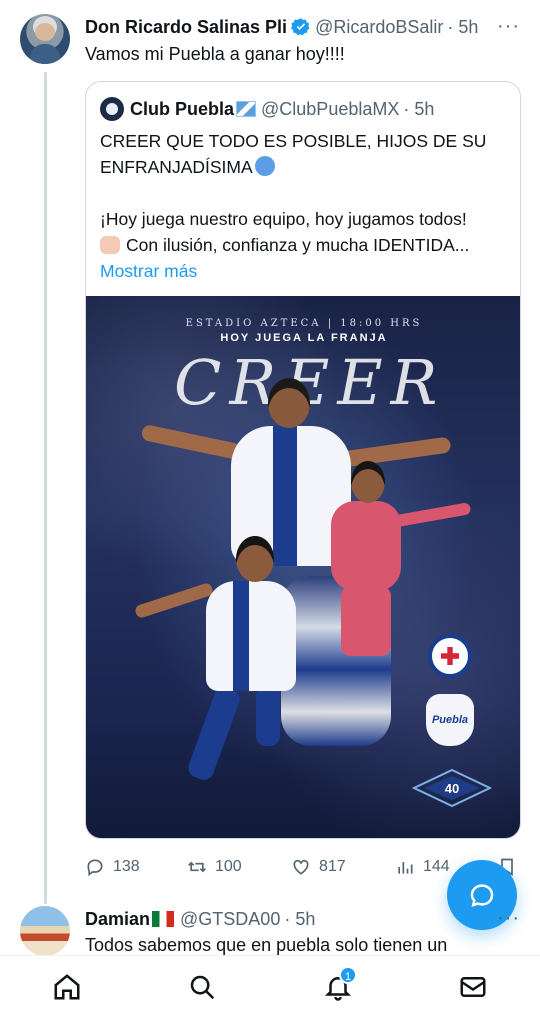  Describe the element at coordinates (436, 866) in the screenshot. I see `views-count: 144` at that location.